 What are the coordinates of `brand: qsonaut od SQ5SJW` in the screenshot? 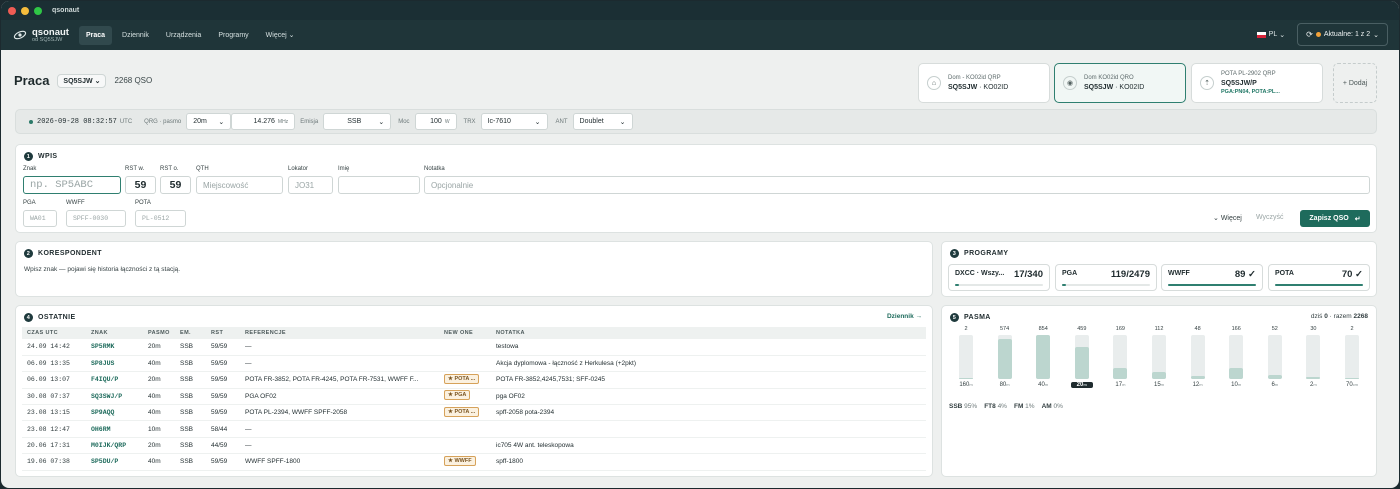 It's located at (41, 35).